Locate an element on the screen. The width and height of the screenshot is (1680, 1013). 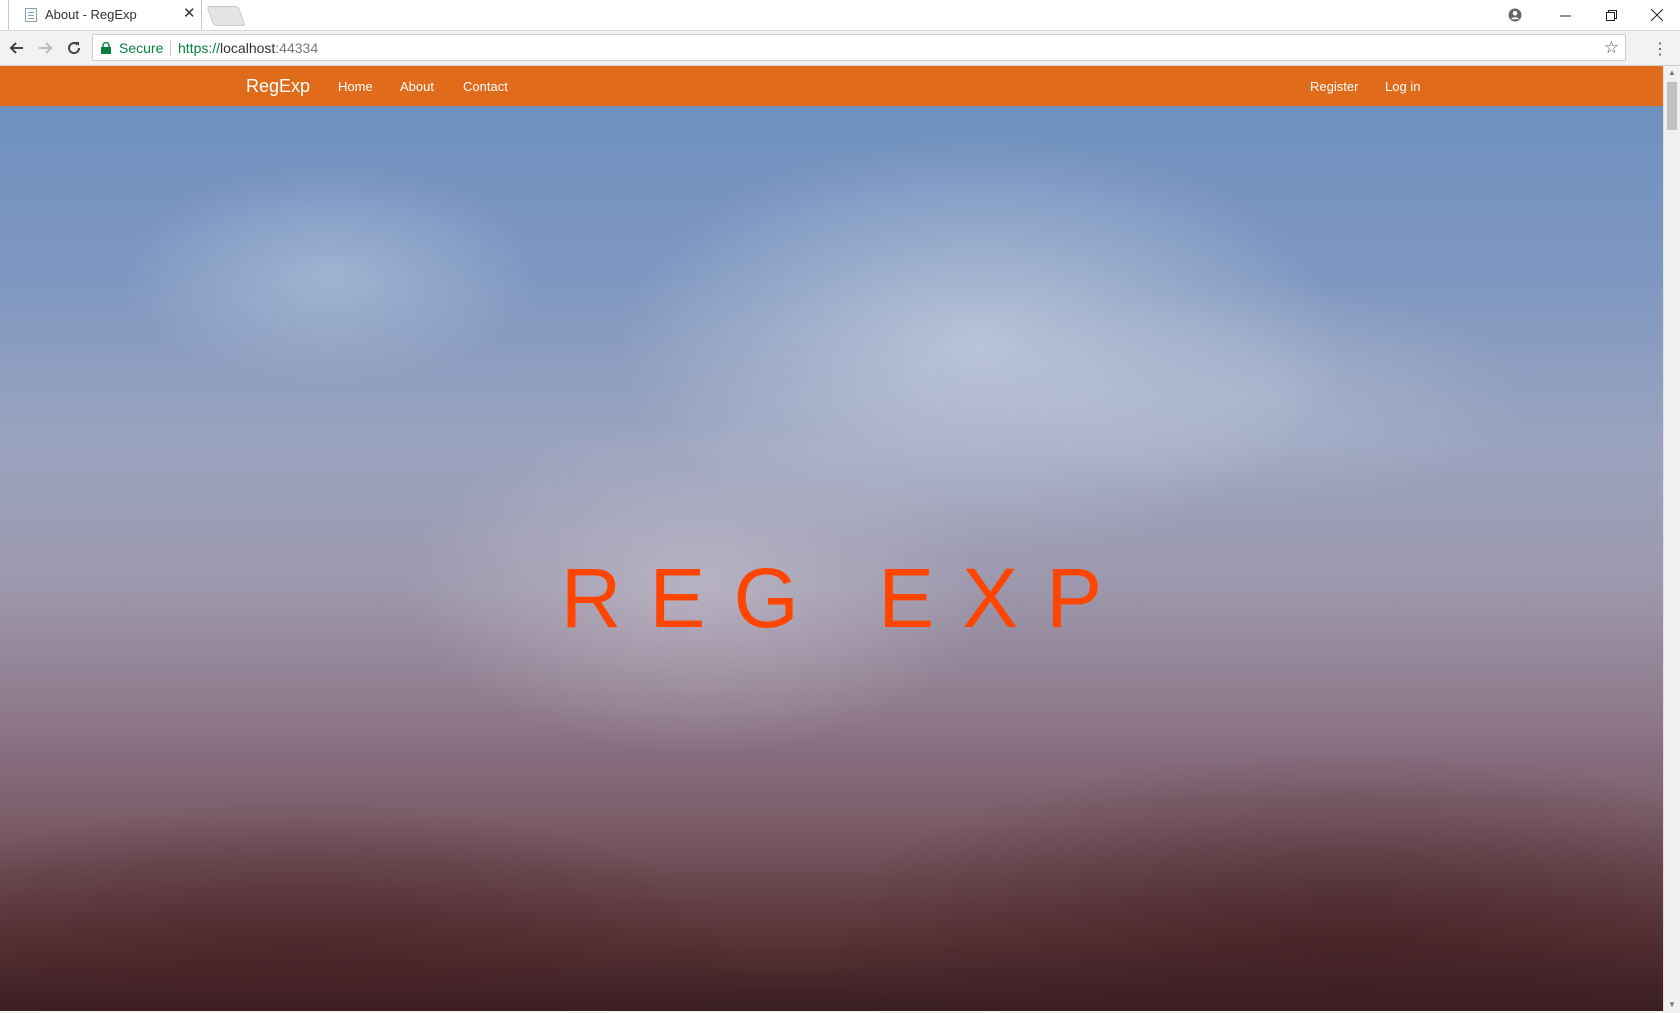
scrollbar-thumb is located at coordinates (1672, 106).